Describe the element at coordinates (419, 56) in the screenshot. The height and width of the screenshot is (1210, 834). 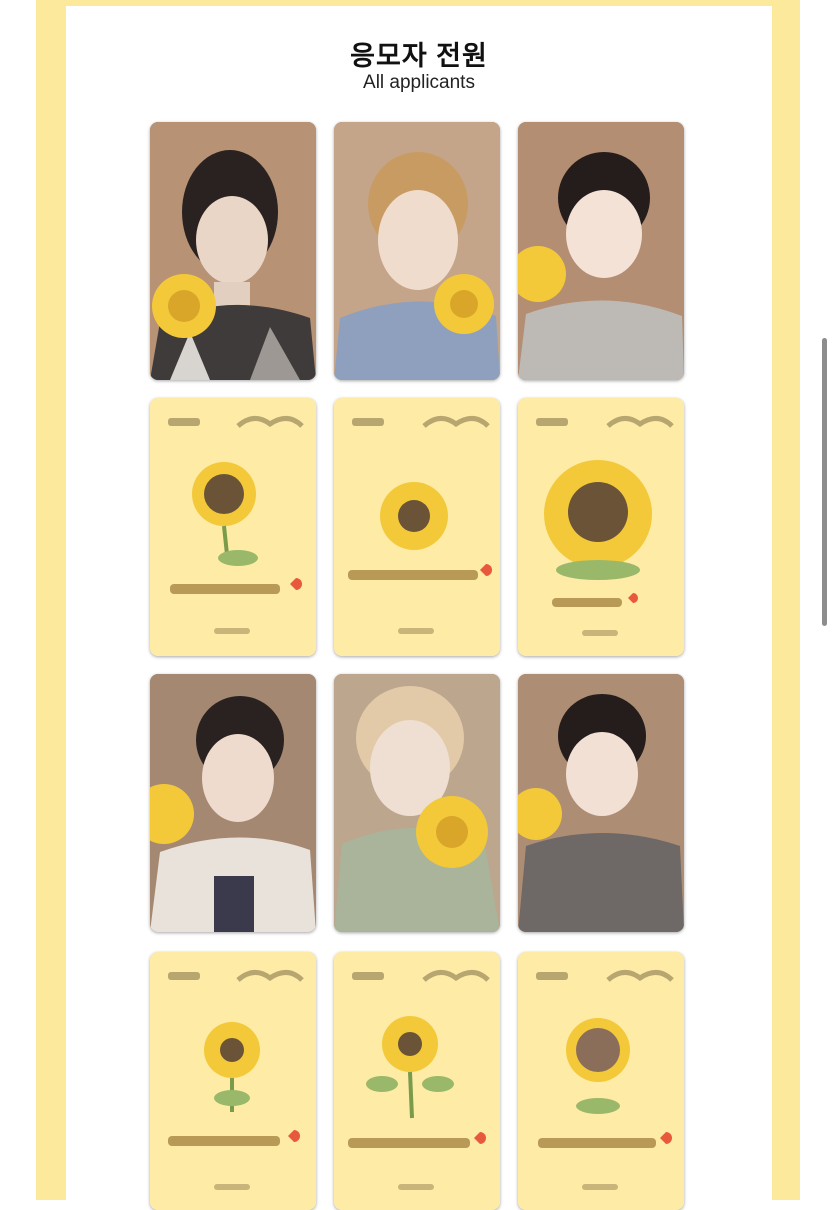
I see `page-title: 응모자 전원` at that location.